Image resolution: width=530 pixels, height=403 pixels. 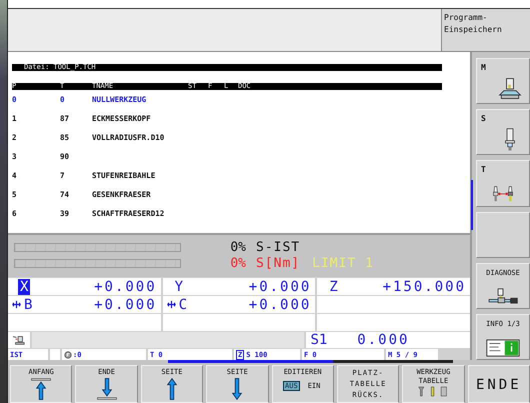 What do you see at coordinates (510, 89) in the screenshot?
I see `machine-table-icon` at bounding box center [510, 89].